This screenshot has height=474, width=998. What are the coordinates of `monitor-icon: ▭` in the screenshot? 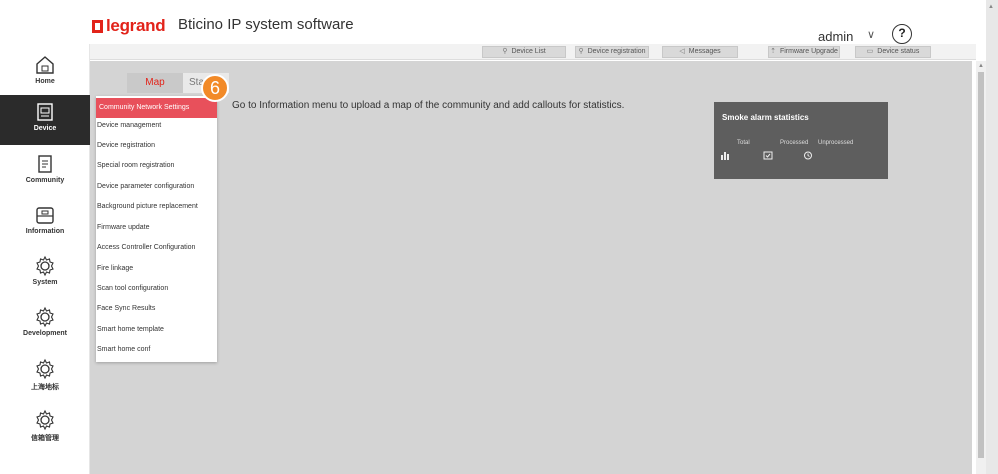 It's located at (870, 51).